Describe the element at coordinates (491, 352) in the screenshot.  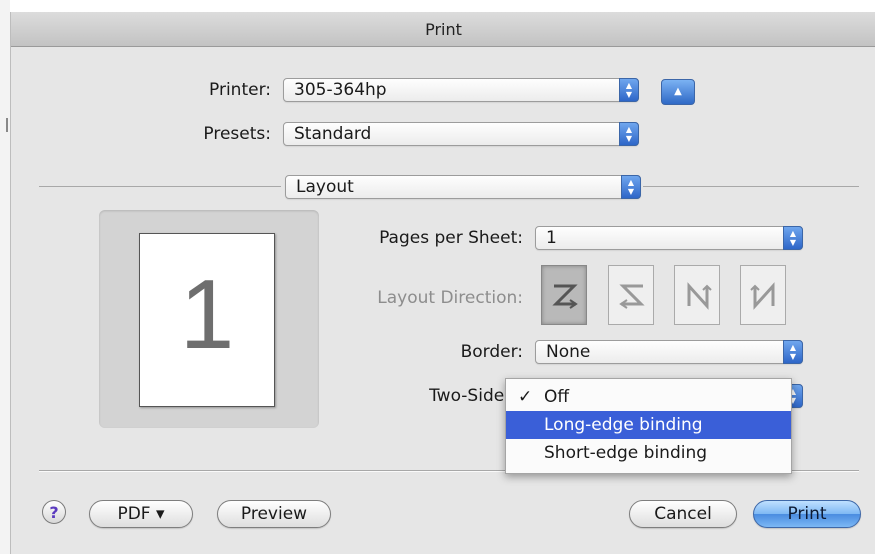
I see `border-label: Border:` at that location.